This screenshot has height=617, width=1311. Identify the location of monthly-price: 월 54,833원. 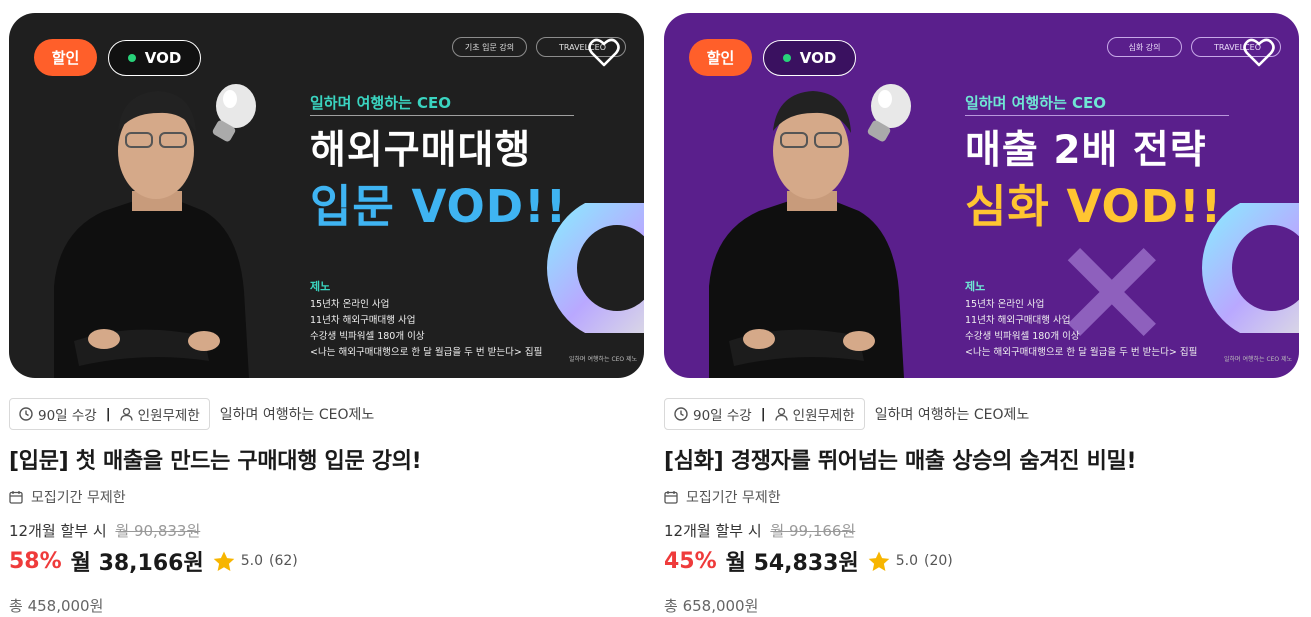
(792, 563).